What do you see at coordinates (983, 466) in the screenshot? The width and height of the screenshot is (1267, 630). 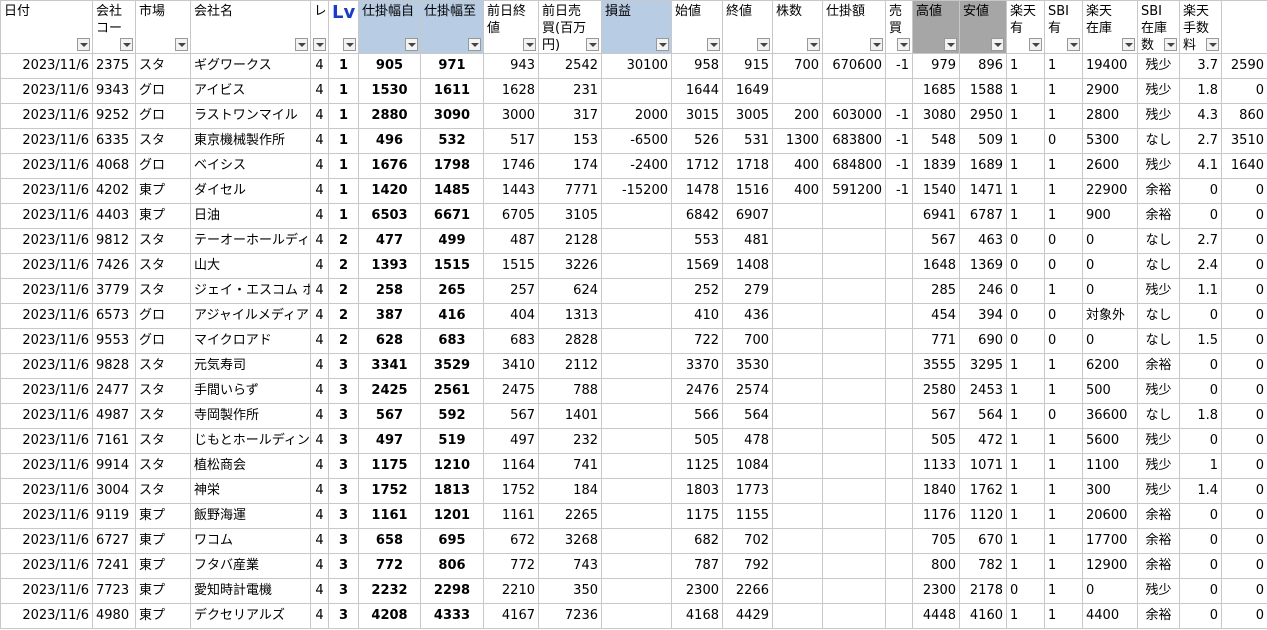 I see `cell-low: 1071` at bounding box center [983, 466].